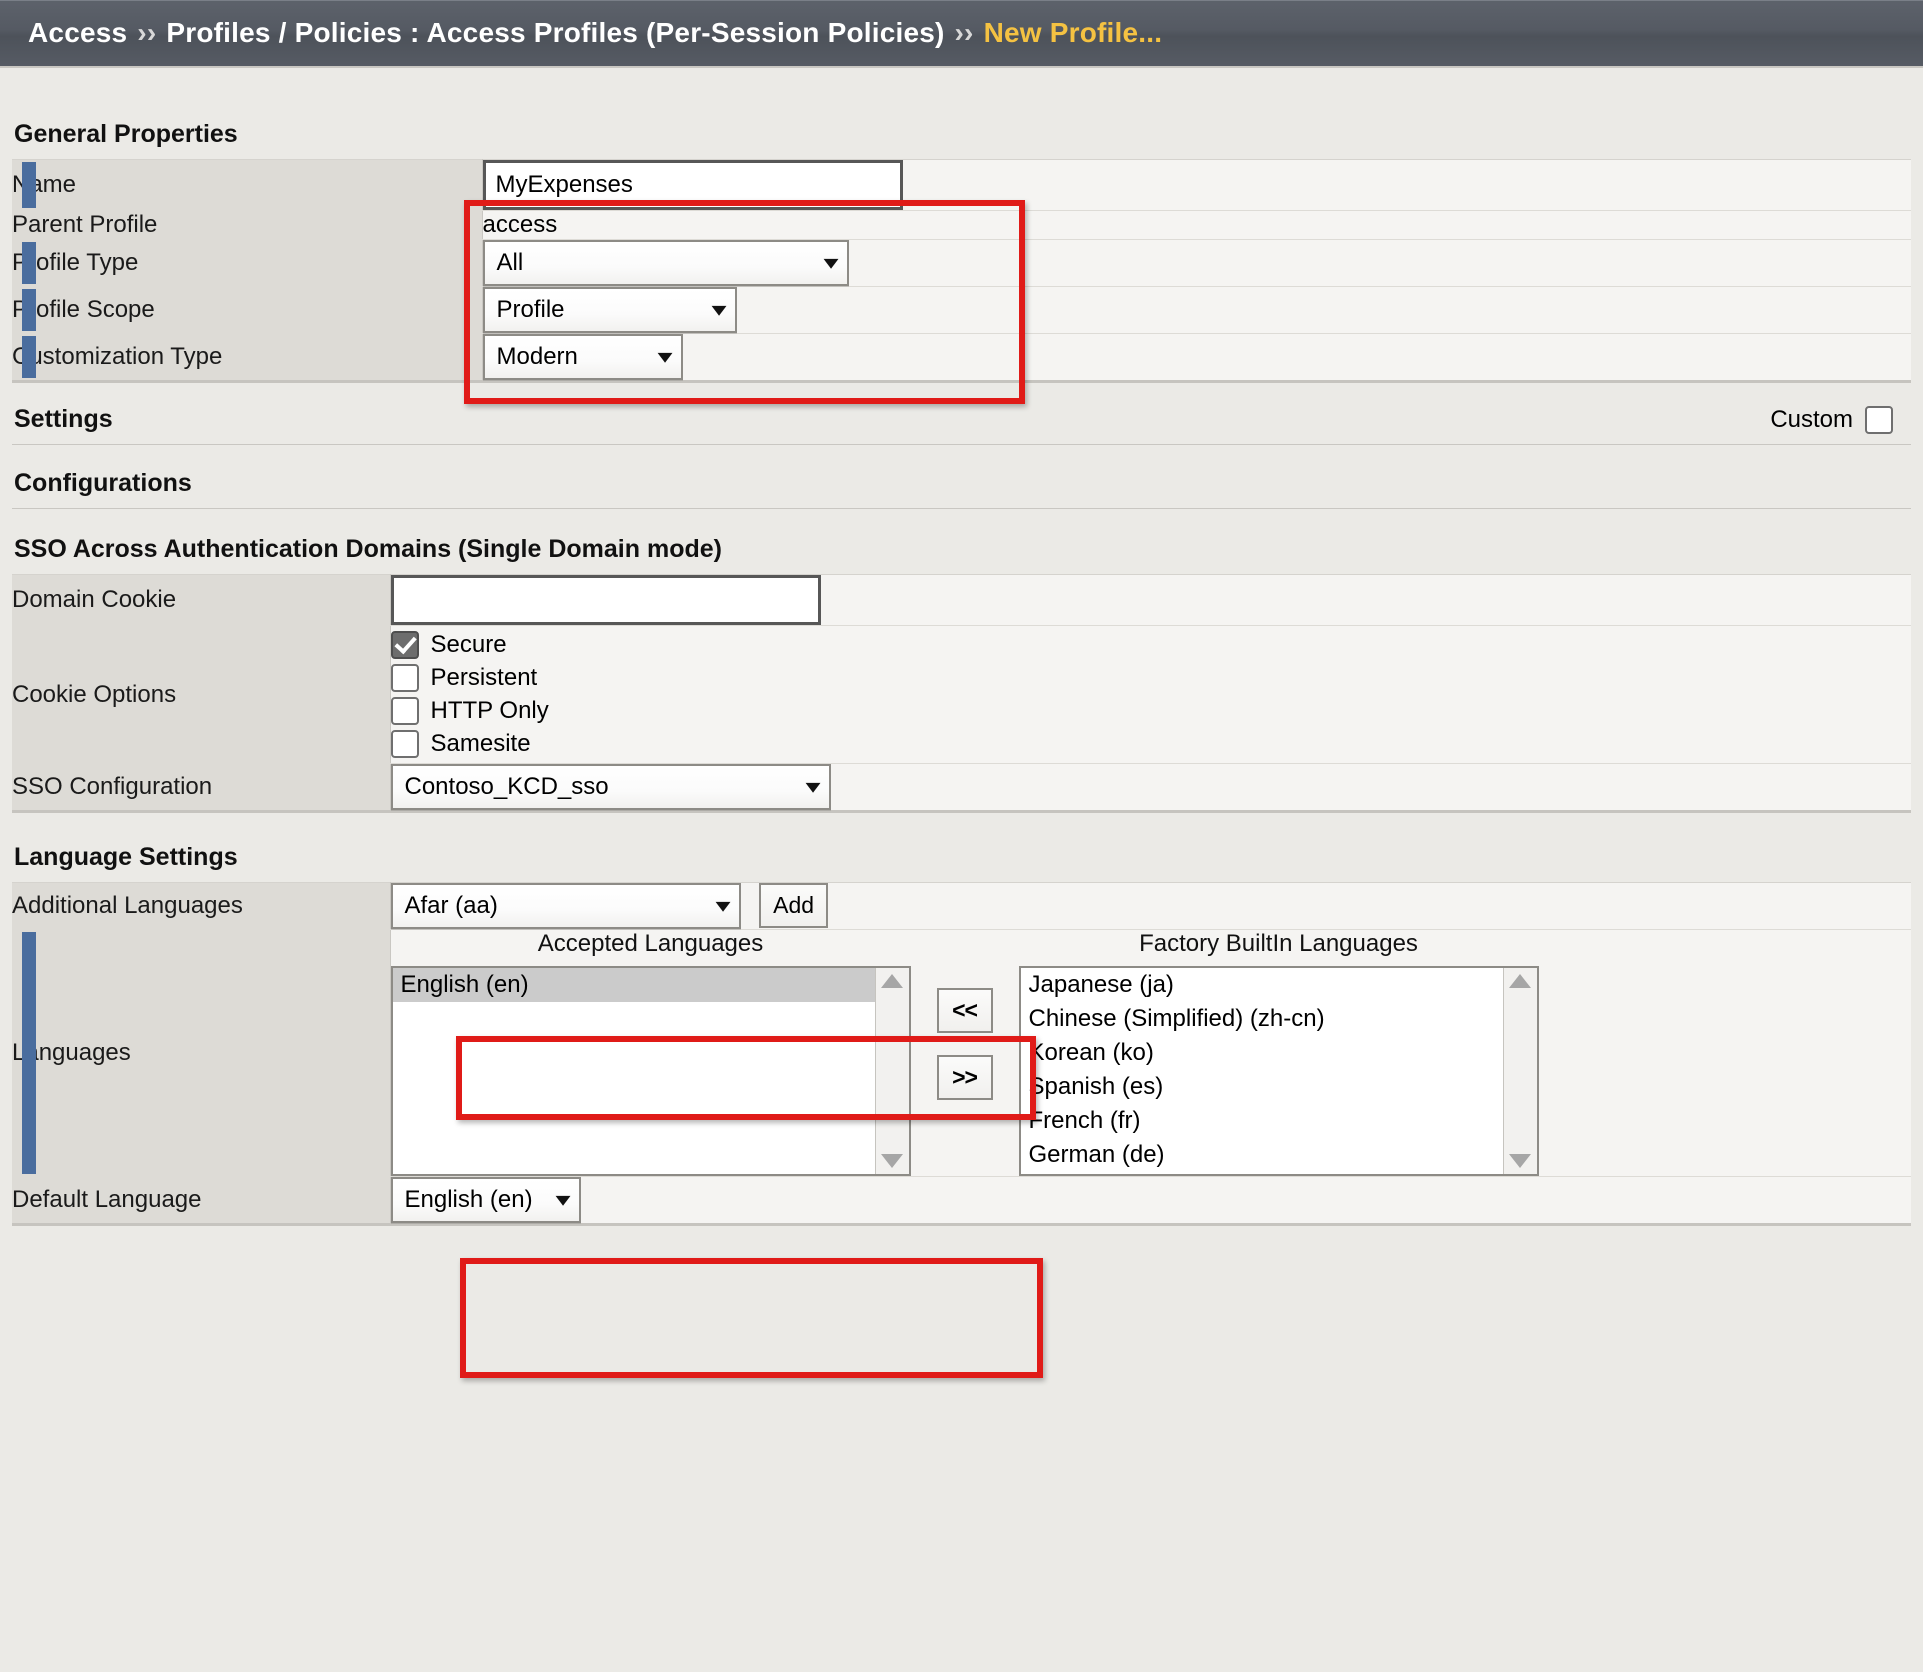 Image resolution: width=1923 pixels, height=1672 pixels. I want to click on custom-label: Custom, so click(1811, 419).